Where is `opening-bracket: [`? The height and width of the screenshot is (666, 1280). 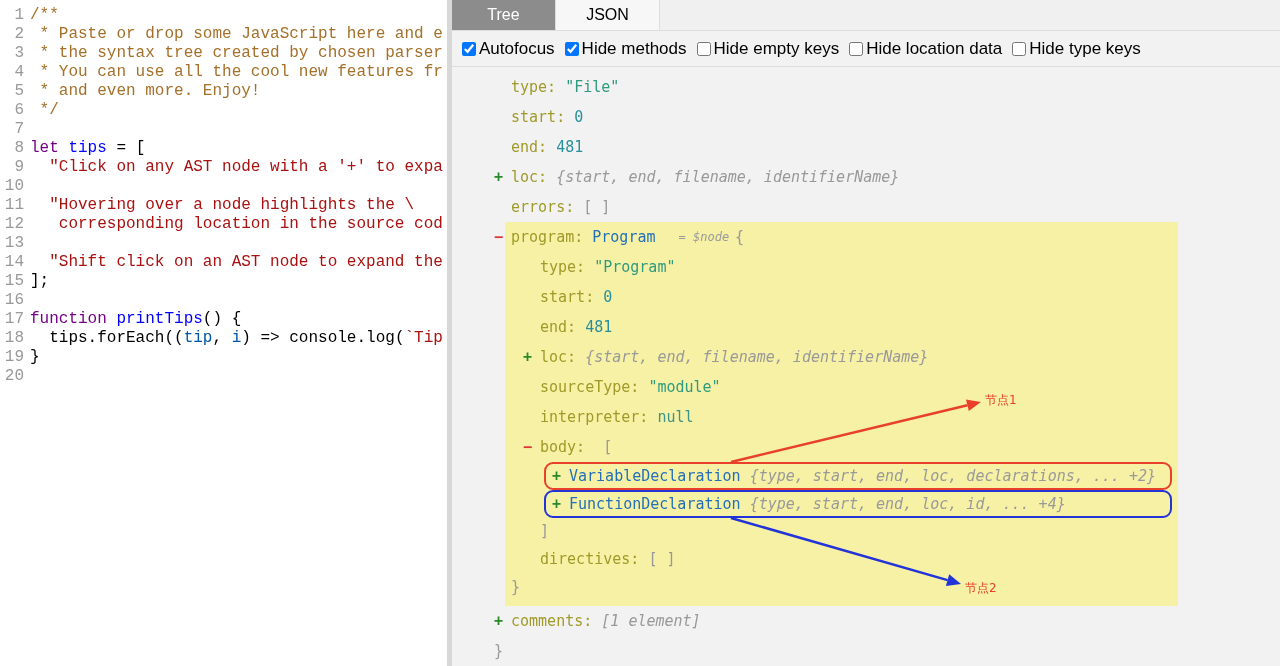 opening-bracket: [ is located at coordinates (607, 447).